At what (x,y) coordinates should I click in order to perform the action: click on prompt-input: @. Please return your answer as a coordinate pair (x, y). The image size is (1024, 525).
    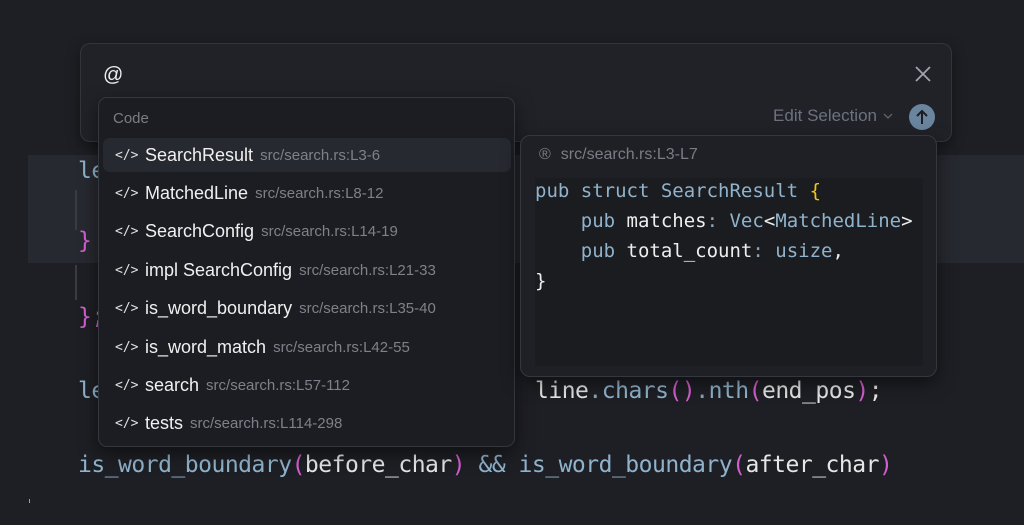
    Looking at the image, I should click on (113, 75).